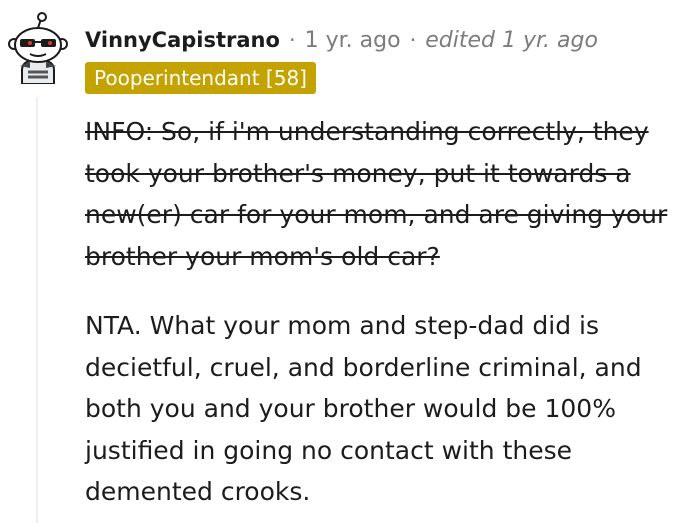 This screenshot has width=700, height=523. What do you see at coordinates (182, 40) in the screenshot?
I see `comment-author-link: VinnyCapistrano` at bounding box center [182, 40].